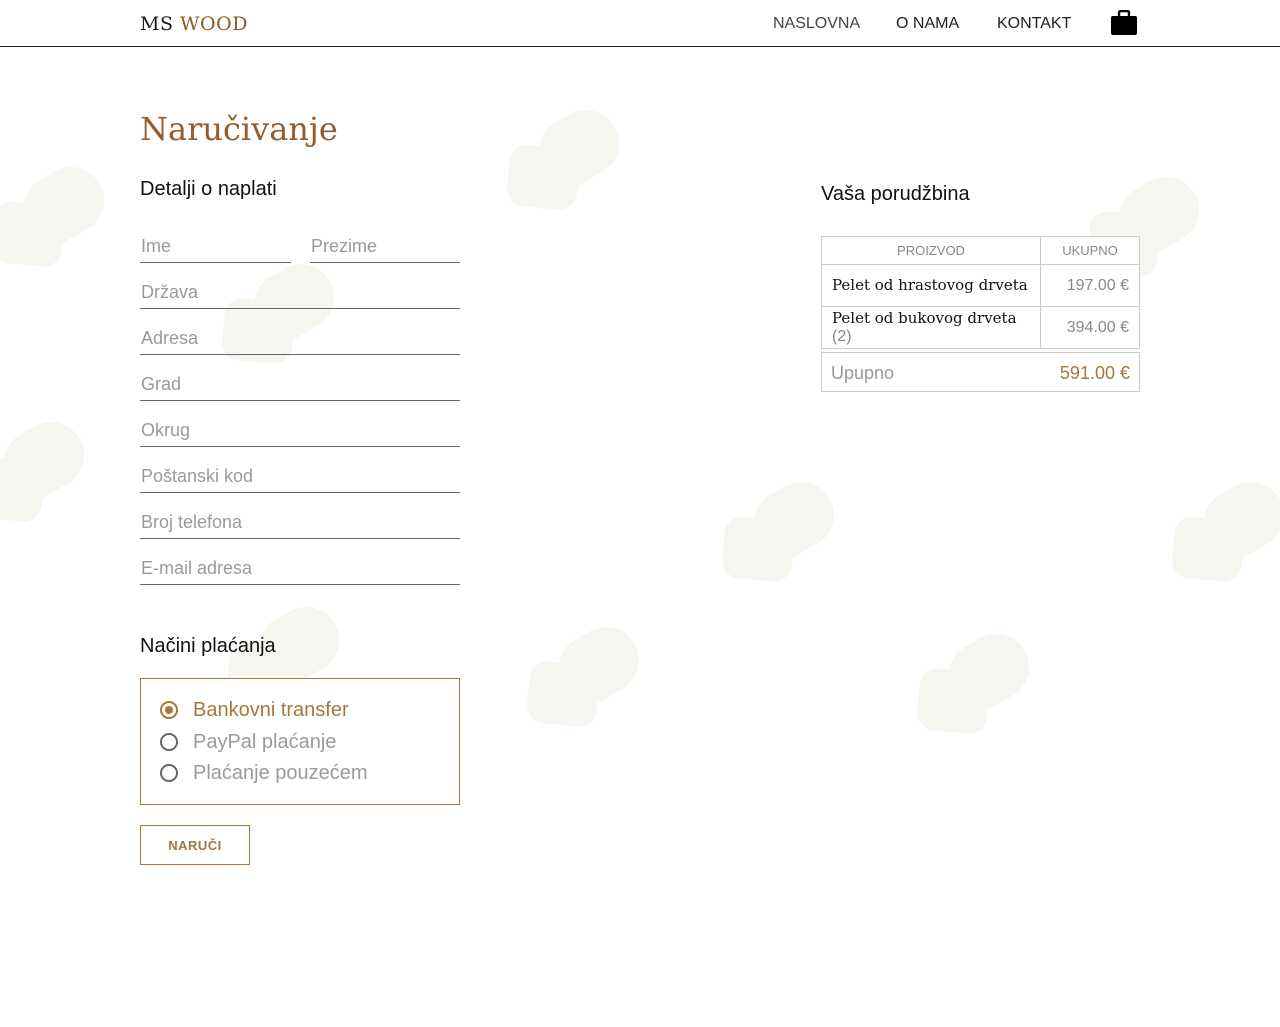 The height and width of the screenshot is (1027, 1280). I want to click on first-name-field, so click(215, 249).